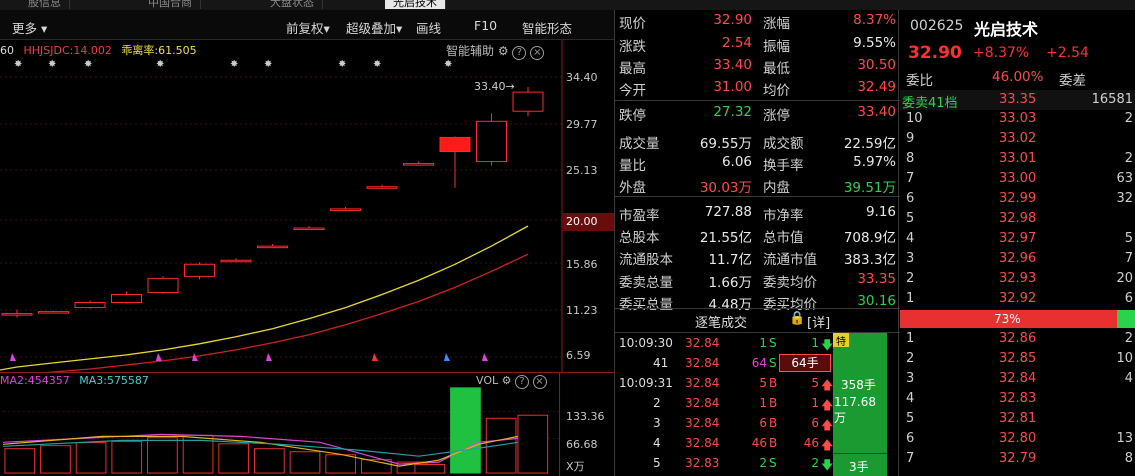  I want to click on stock-price: 32.90, so click(935, 53).